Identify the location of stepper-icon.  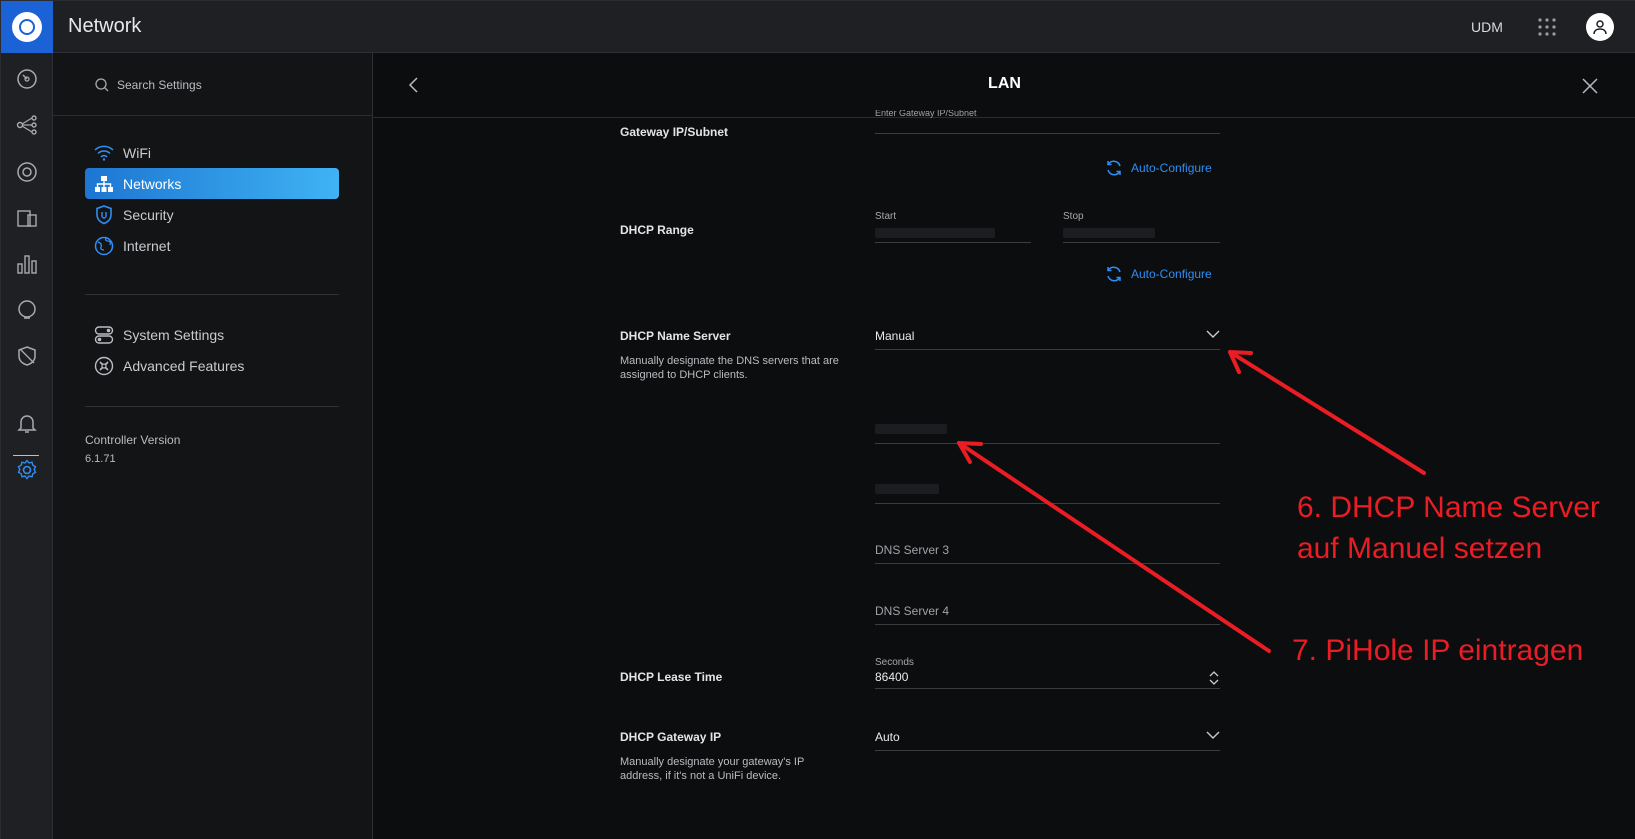
(1214, 678).